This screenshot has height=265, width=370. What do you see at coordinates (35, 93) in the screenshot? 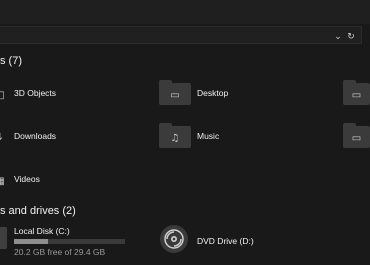
I see `folder-label: 3D Objects` at bounding box center [35, 93].